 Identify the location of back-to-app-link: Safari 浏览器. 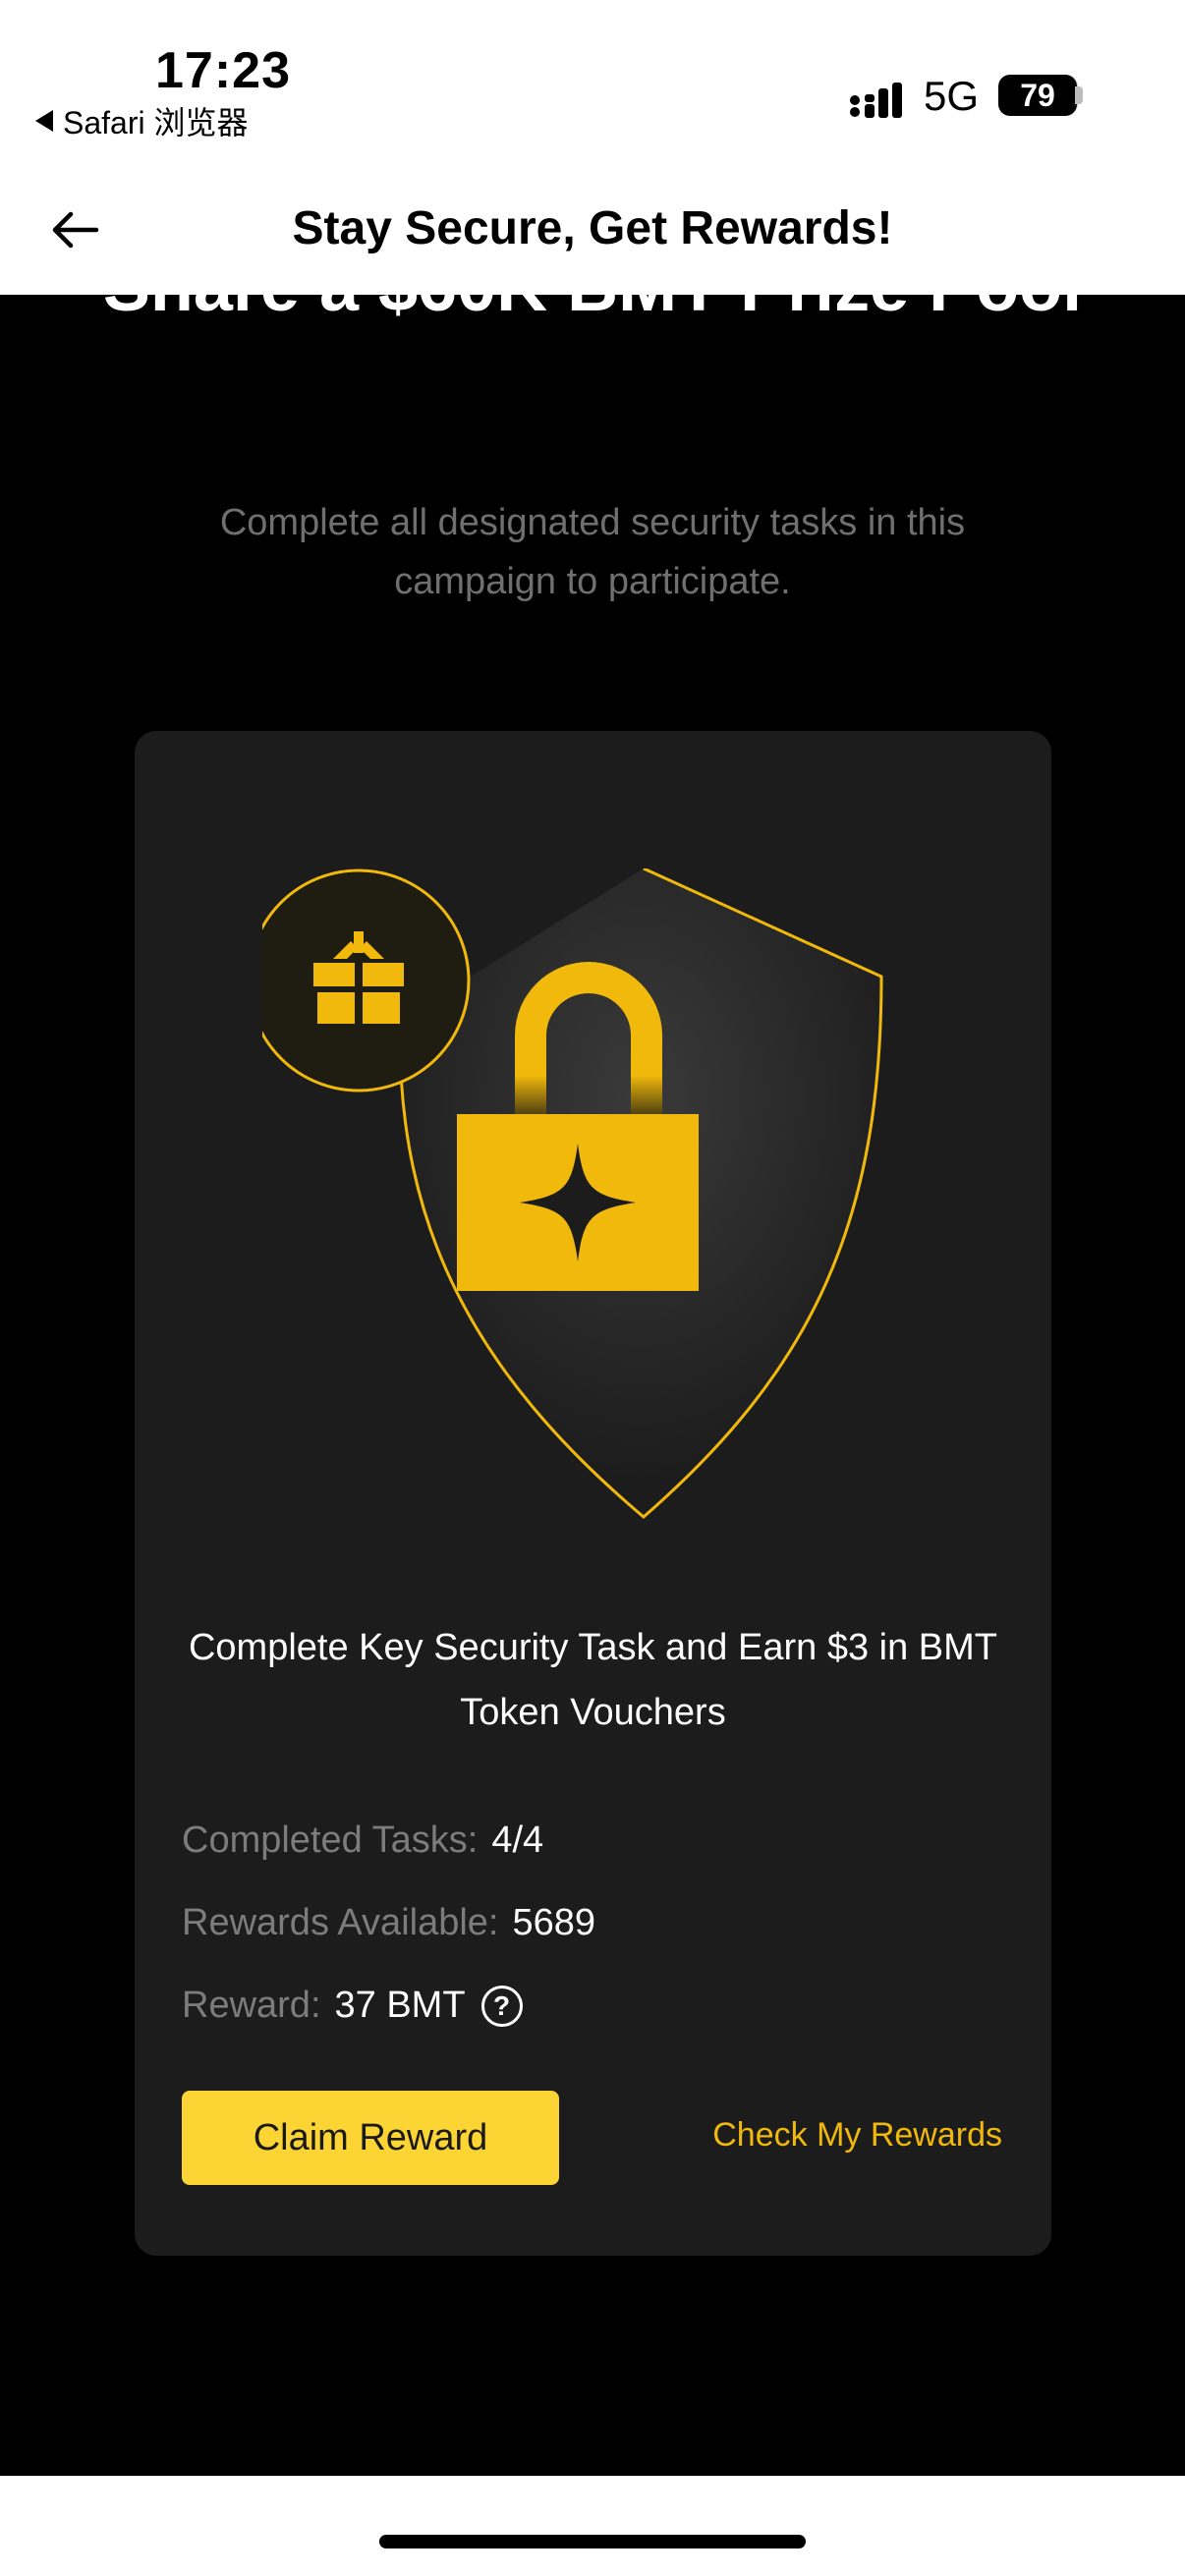
(142, 120).